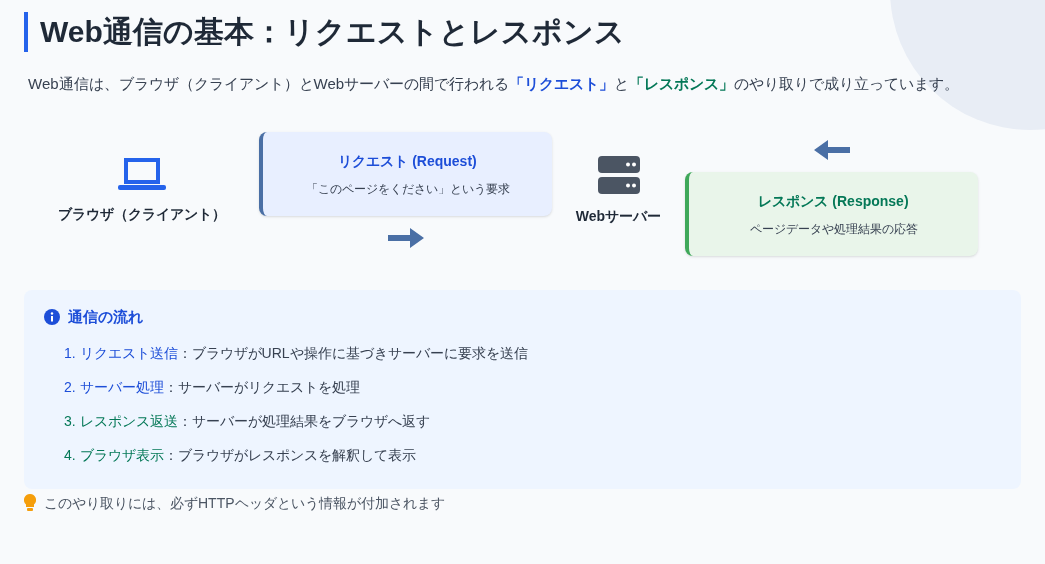 The image size is (1045, 564). I want to click on step-description: ：ブラウザがレスポンスを解釈して表示, so click(289, 455).